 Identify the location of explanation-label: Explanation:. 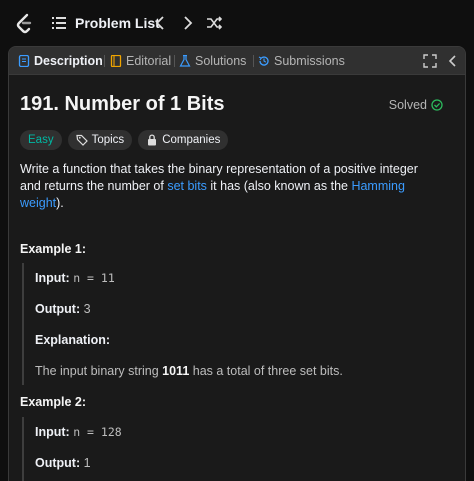
(73, 340).